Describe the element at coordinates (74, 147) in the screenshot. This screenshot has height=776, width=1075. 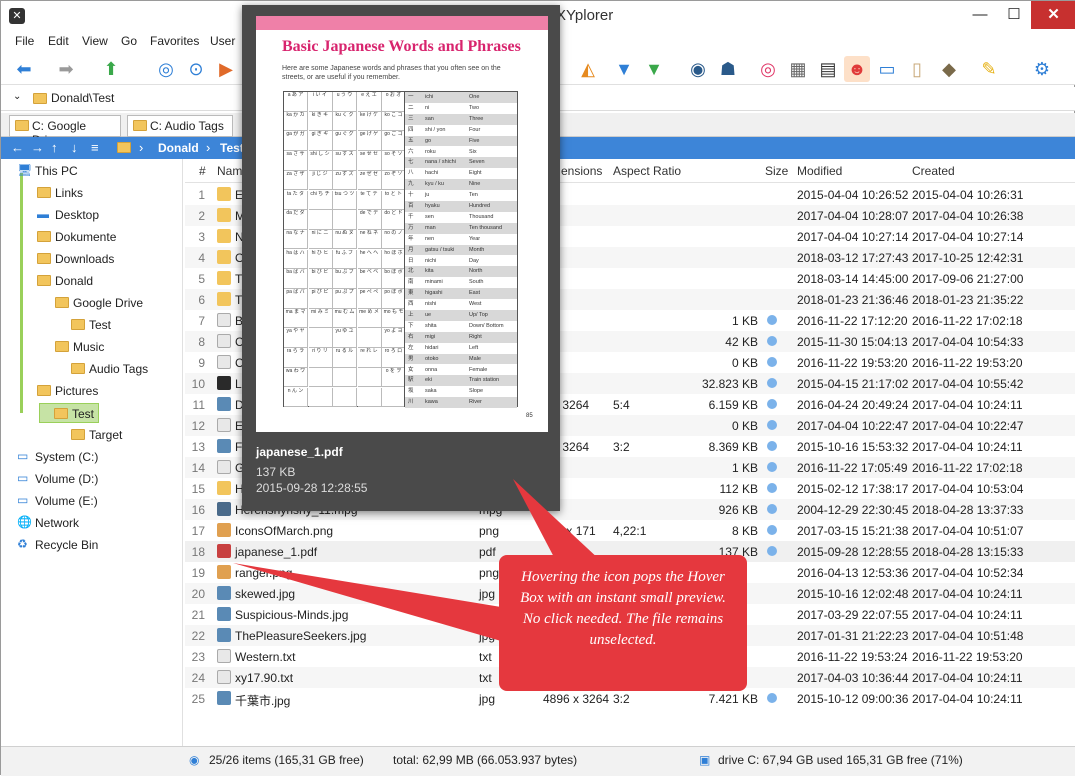
I see `down-icon: ↓` at that location.